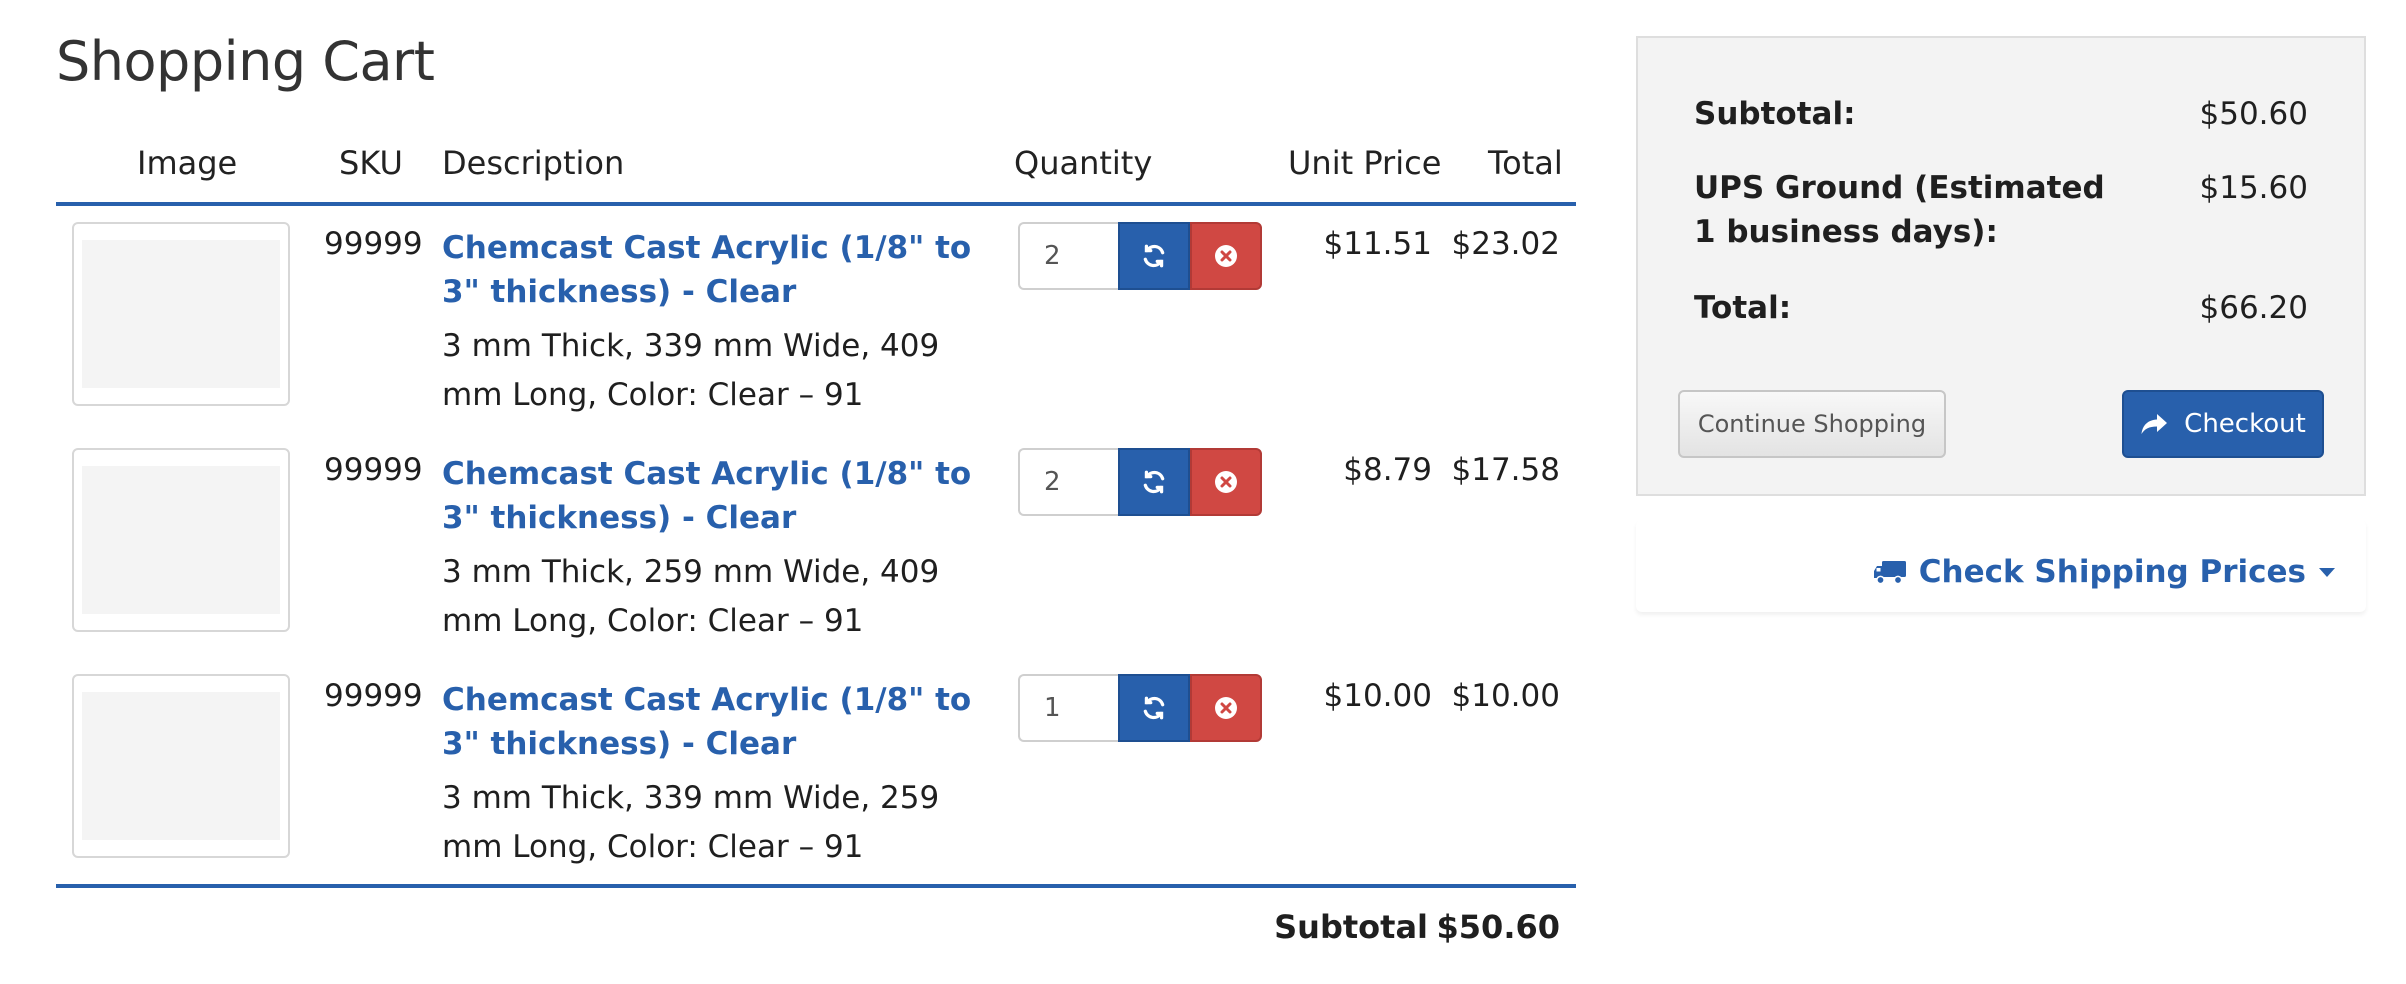 The height and width of the screenshot is (984, 2406). What do you see at coordinates (1899, 210) in the screenshot?
I see `summary-shipping-label: UPS Ground (Estimated 1 business days):` at bounding box center [1899, 210].